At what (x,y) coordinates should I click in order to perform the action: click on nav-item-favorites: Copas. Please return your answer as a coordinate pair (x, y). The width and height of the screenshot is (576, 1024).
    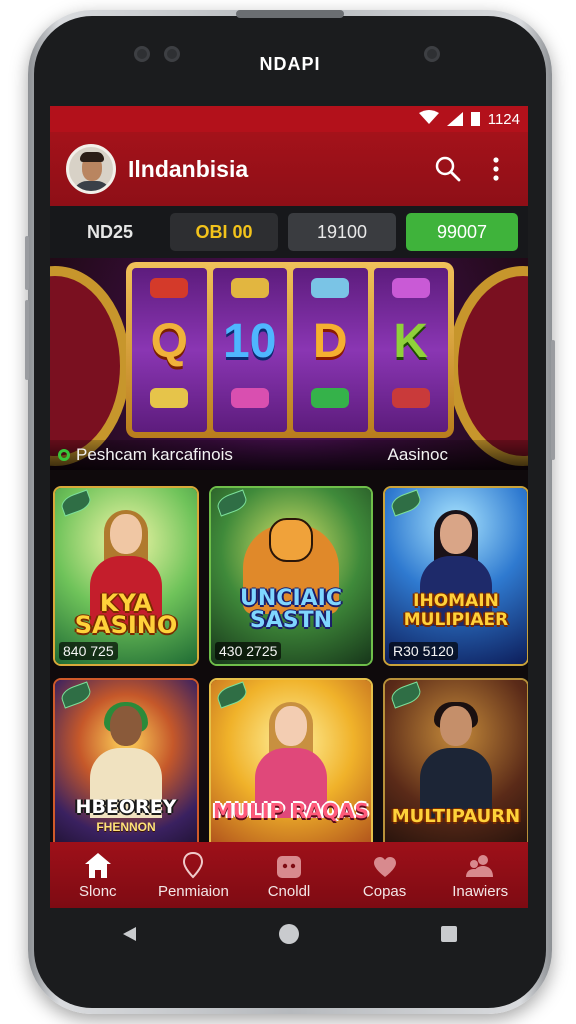
    Looking at the image, I should click on (385, 875).